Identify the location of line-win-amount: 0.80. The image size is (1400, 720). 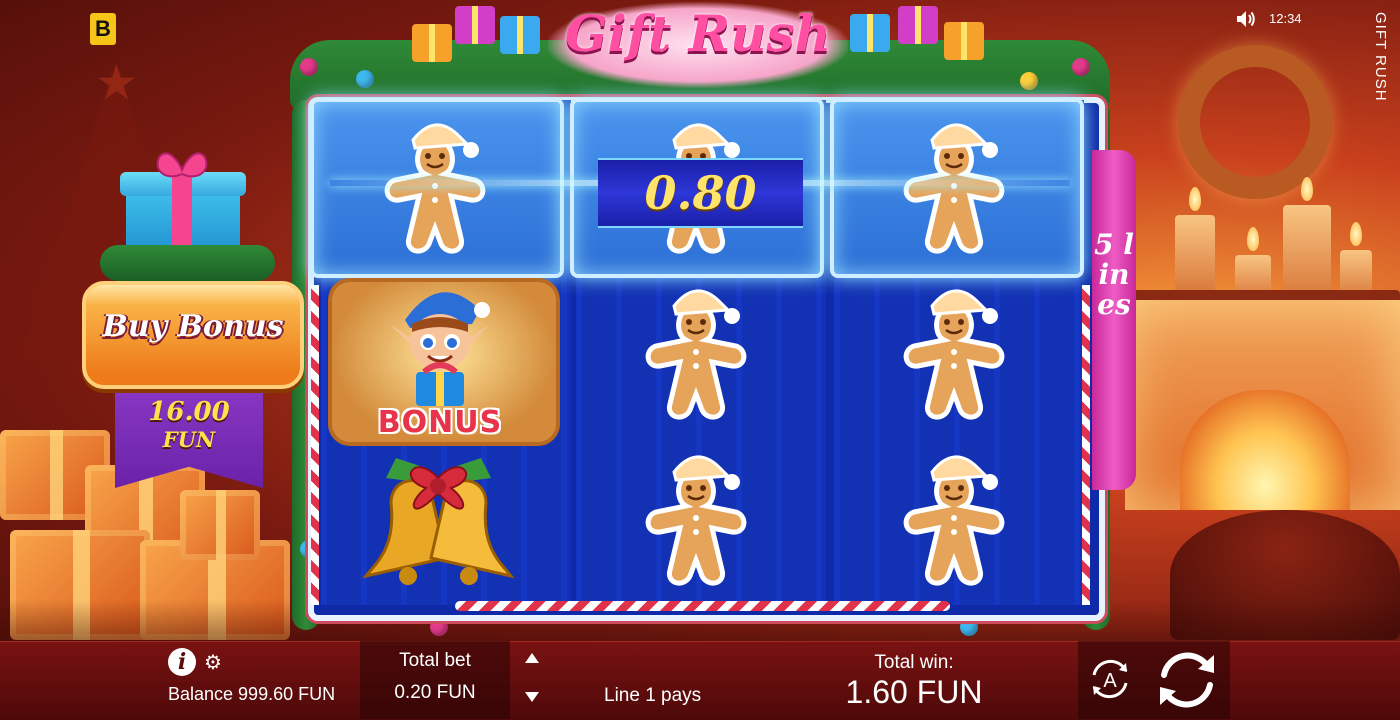
(700, 193).